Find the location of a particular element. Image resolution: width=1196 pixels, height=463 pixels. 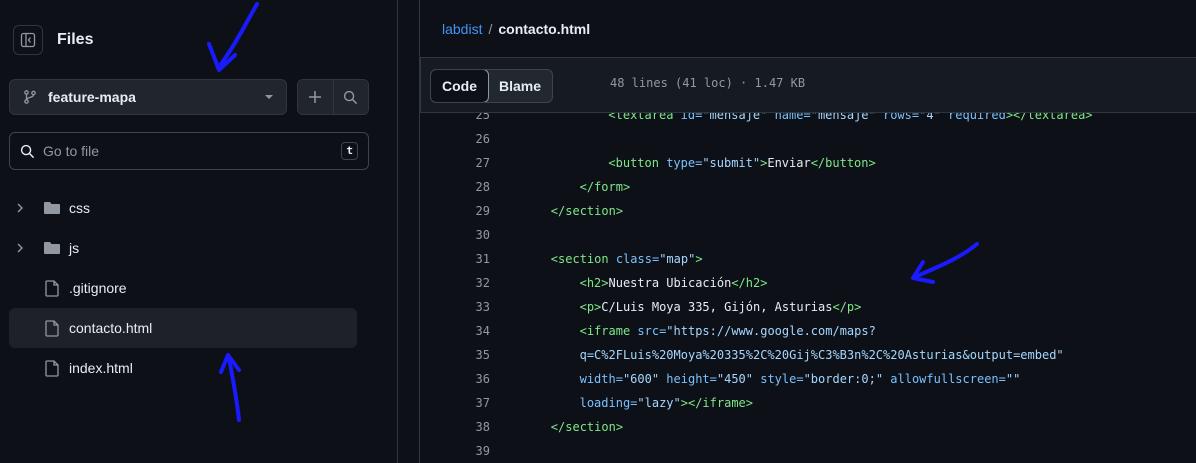

caret-down-icon is located at coordinates (269, 97).